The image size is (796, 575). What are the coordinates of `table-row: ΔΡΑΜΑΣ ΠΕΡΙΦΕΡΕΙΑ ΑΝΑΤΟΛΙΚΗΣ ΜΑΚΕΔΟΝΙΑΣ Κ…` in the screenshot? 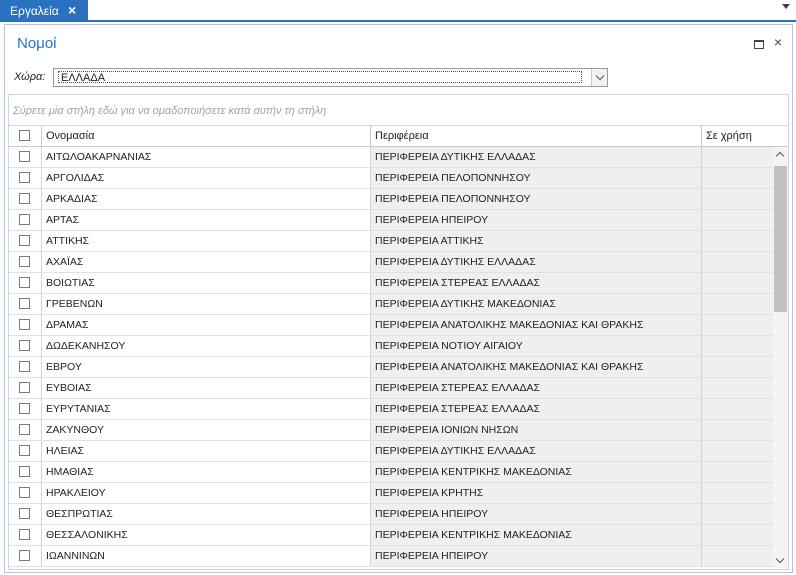 It's located at (391, 325).